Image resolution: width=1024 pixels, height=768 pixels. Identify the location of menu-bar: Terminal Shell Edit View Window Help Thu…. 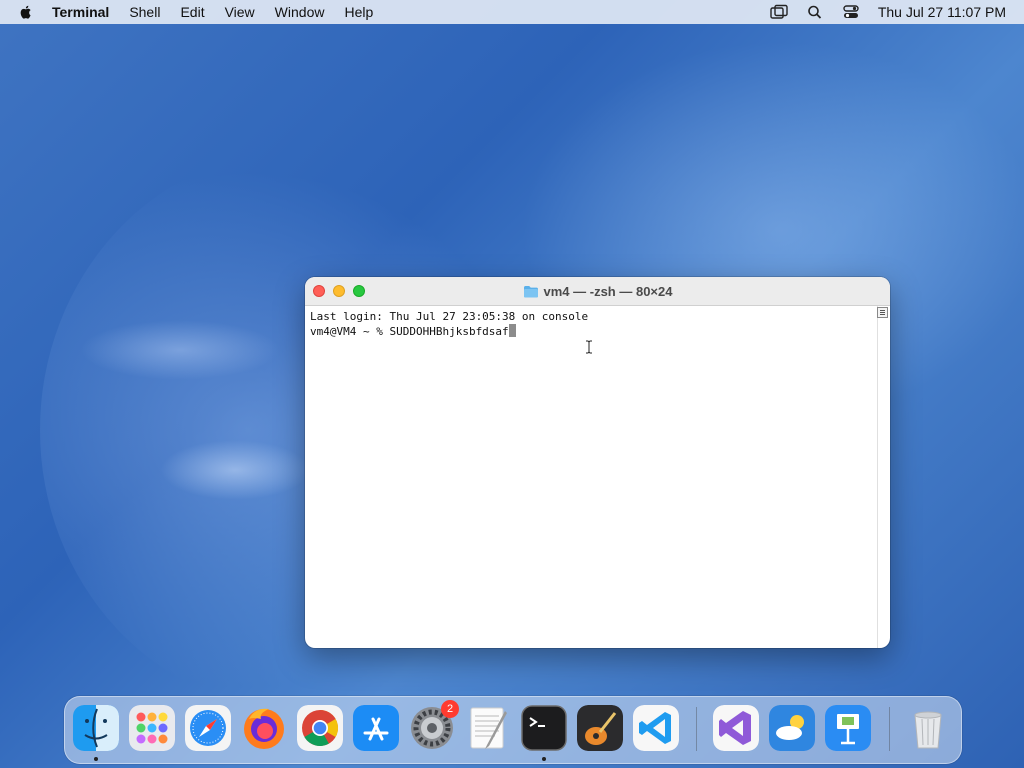
(512, 12).